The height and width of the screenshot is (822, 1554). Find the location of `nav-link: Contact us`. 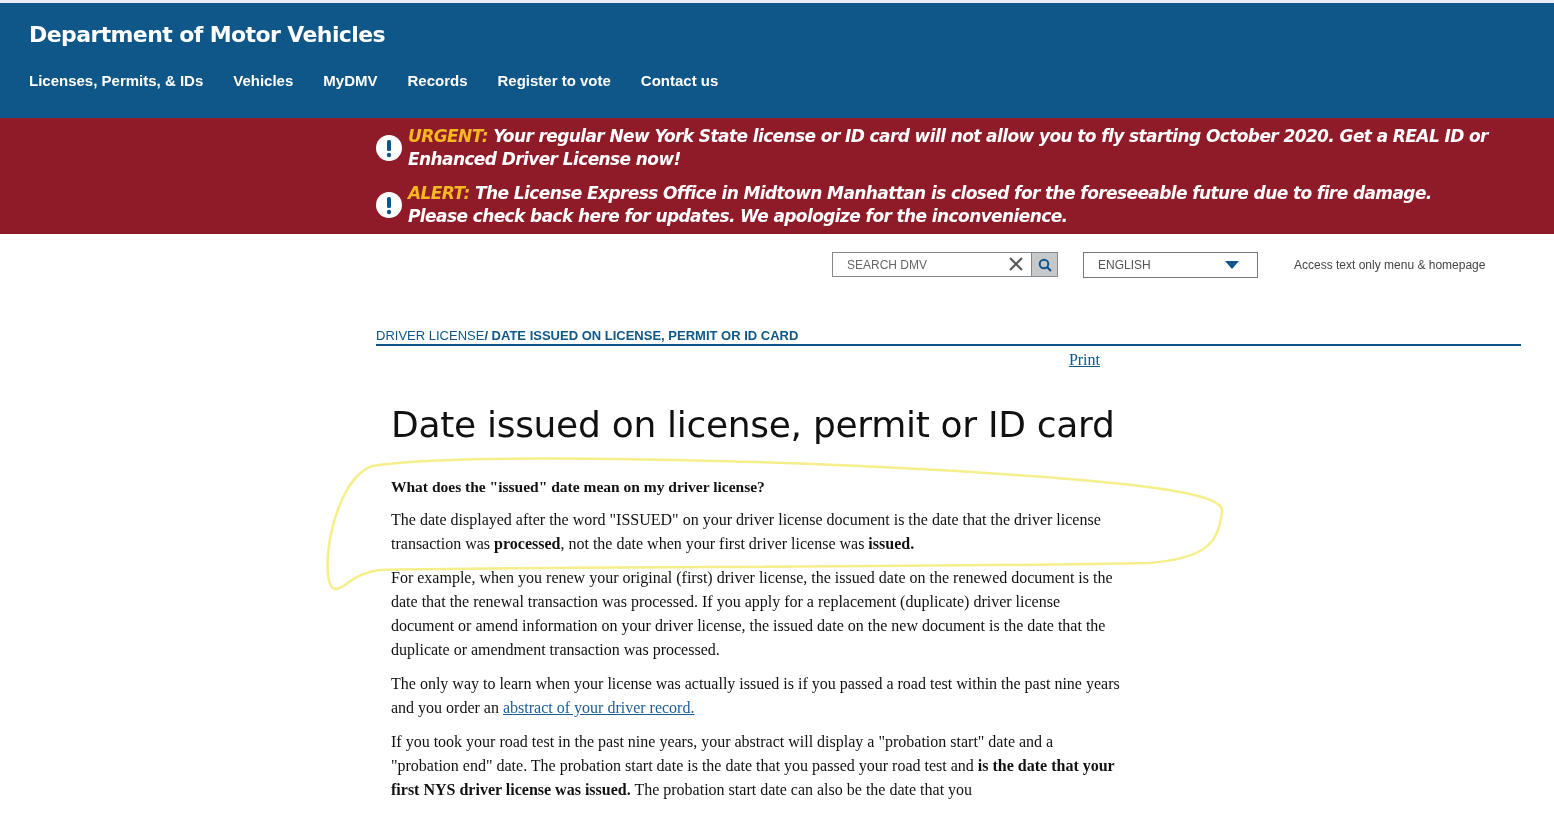

nav-link: Contact us is located at coordinates (679, 80).